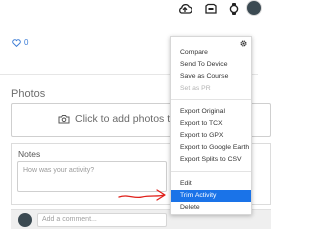 This screenshot has height=240, width=320. Describe the element at coordinates (131, 9) in the screenshot. I see `top-bar` at that location.